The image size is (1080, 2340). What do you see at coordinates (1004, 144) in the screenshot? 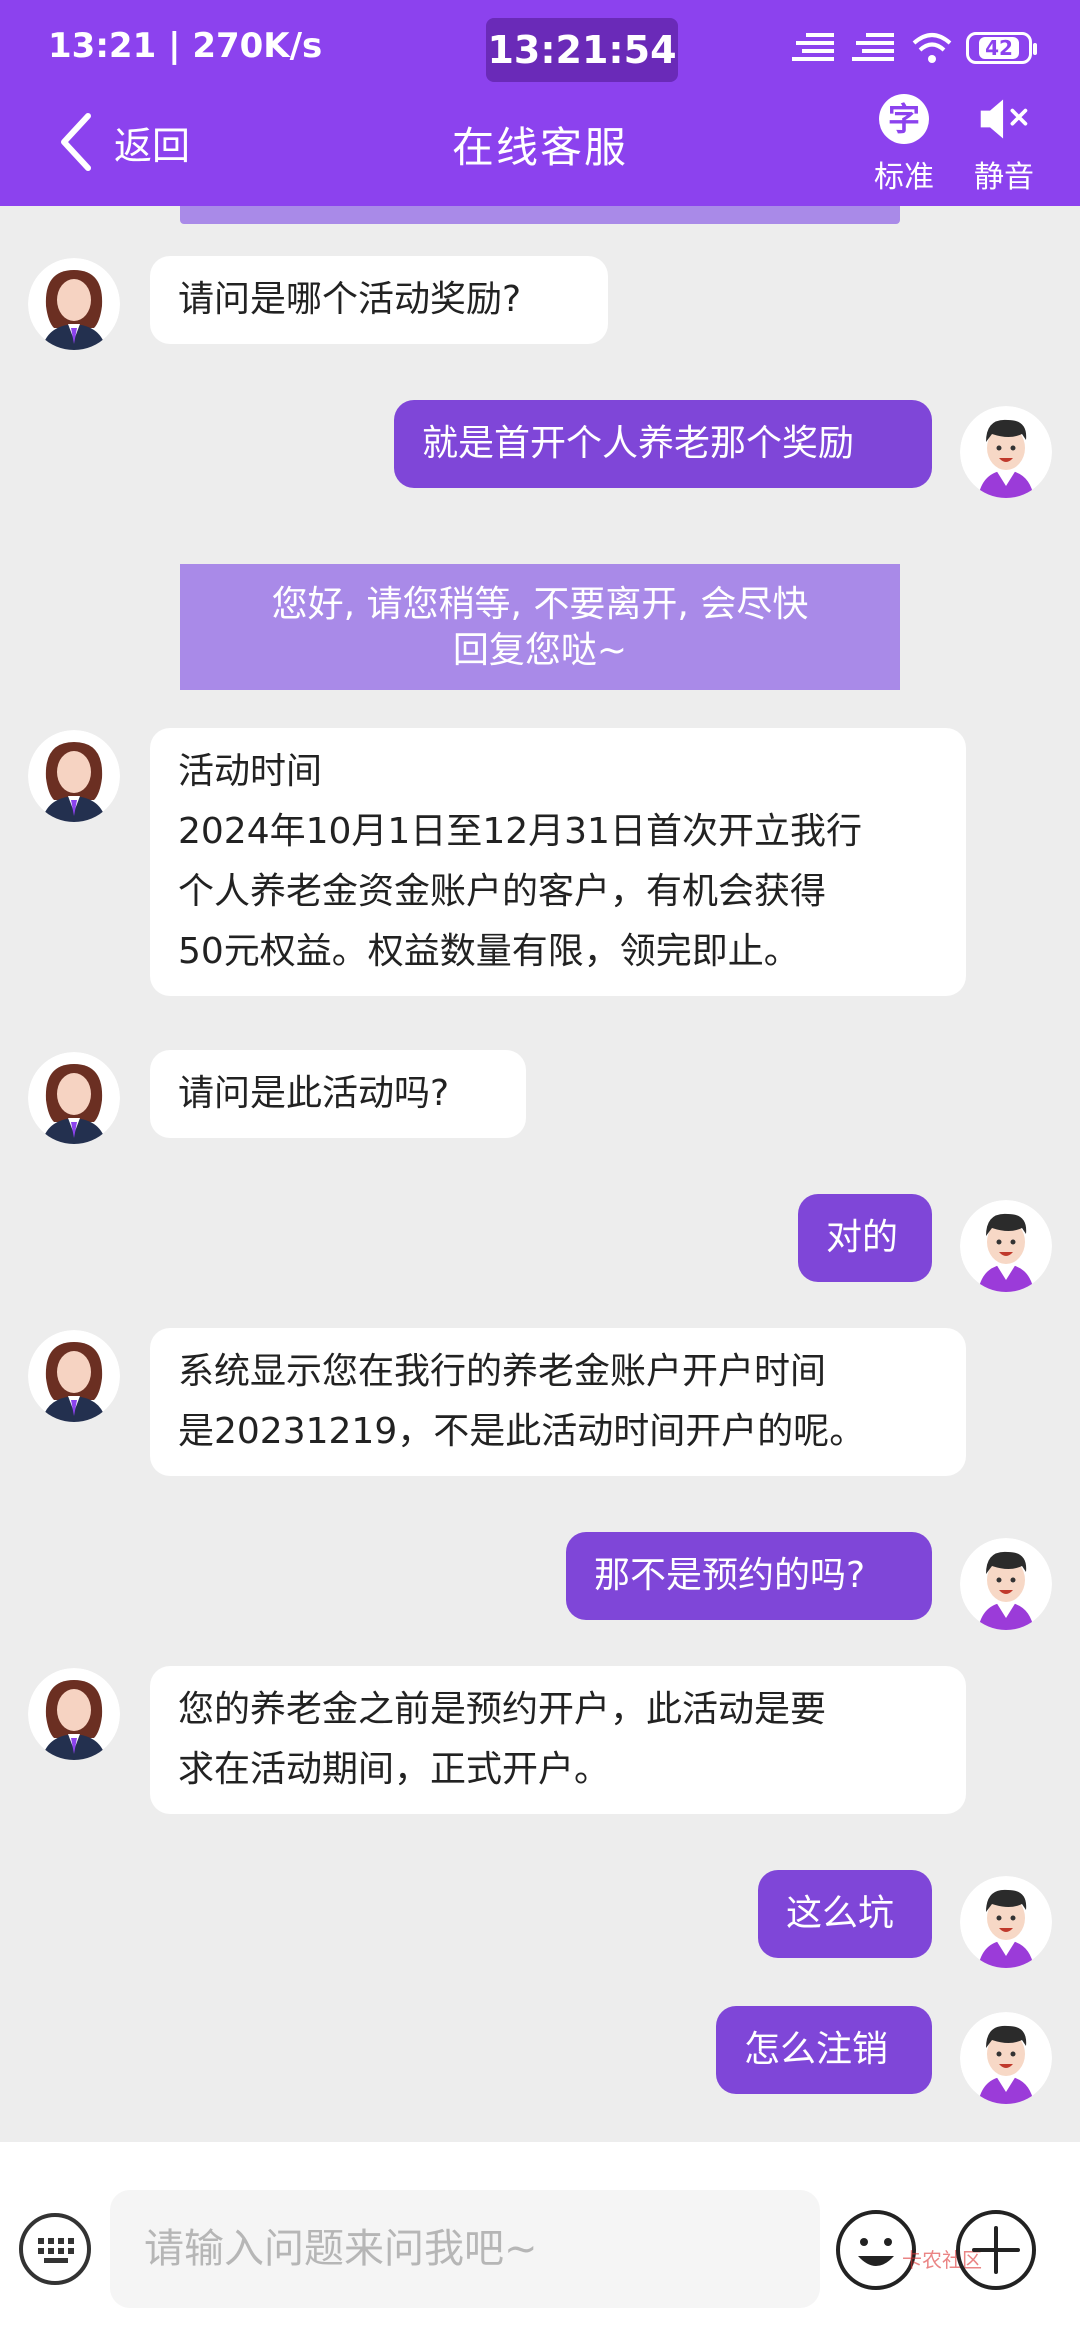
I see `mute-button: 静音` at bounding box center [1004, 144].